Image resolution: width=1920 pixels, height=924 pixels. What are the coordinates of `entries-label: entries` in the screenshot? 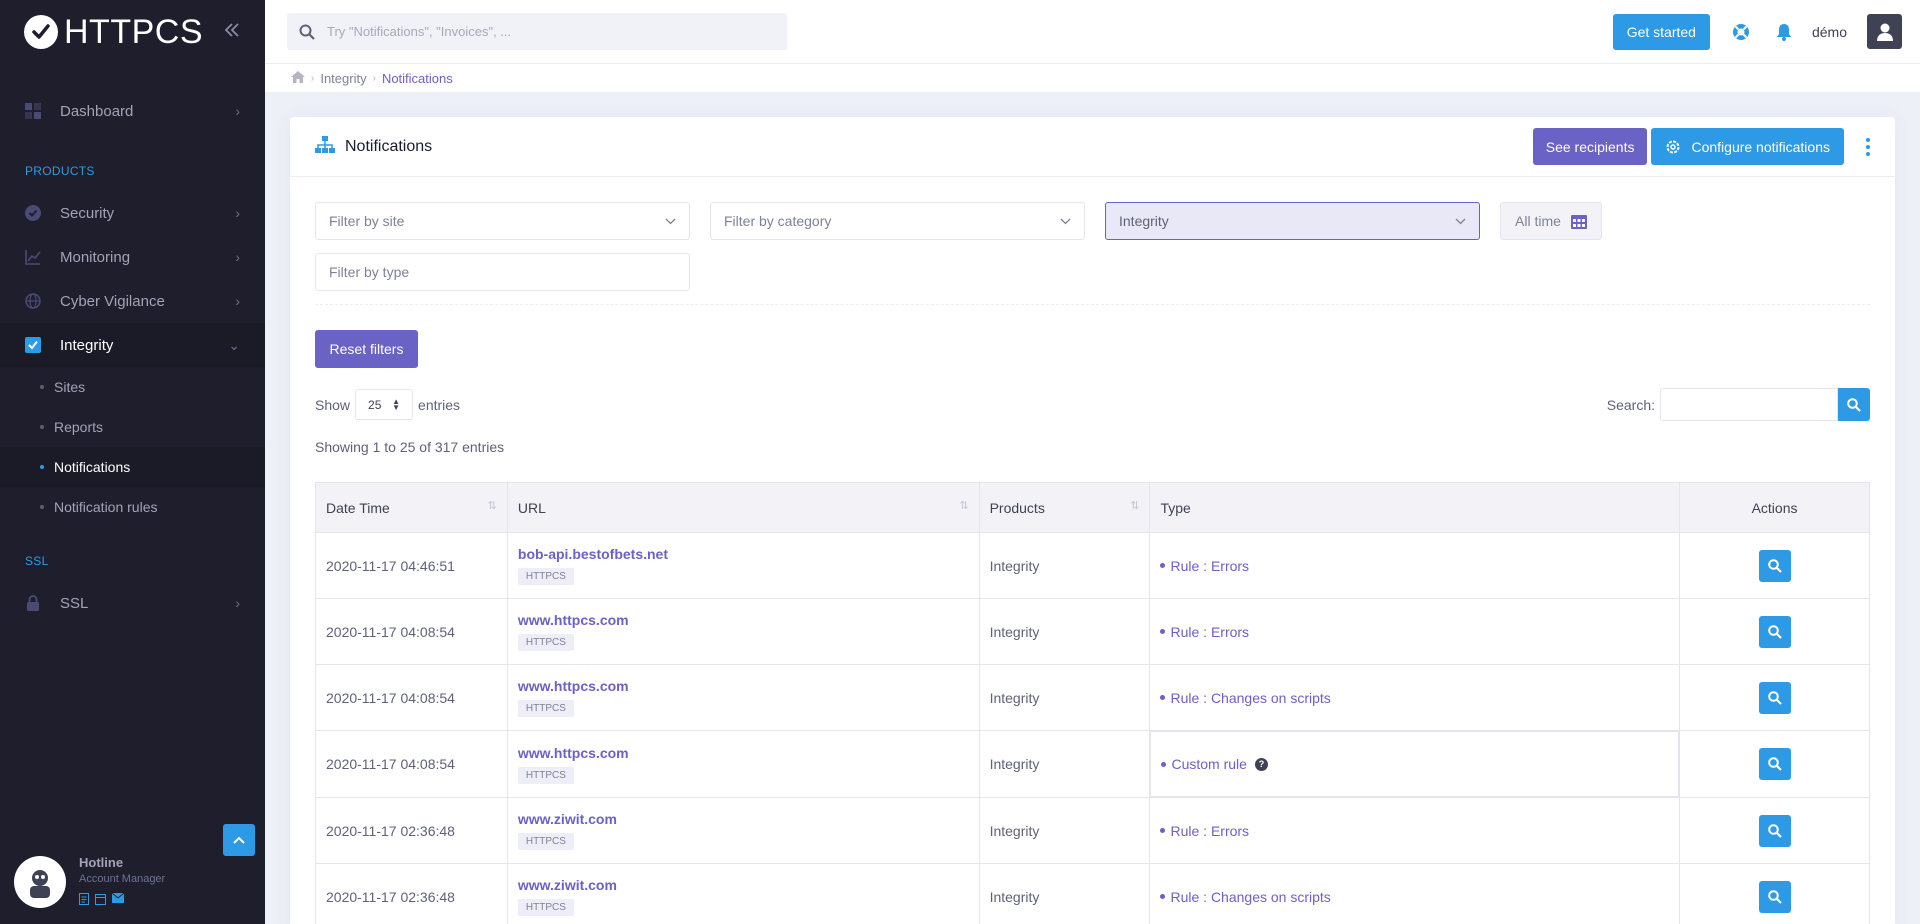 It's located at (439, 404).